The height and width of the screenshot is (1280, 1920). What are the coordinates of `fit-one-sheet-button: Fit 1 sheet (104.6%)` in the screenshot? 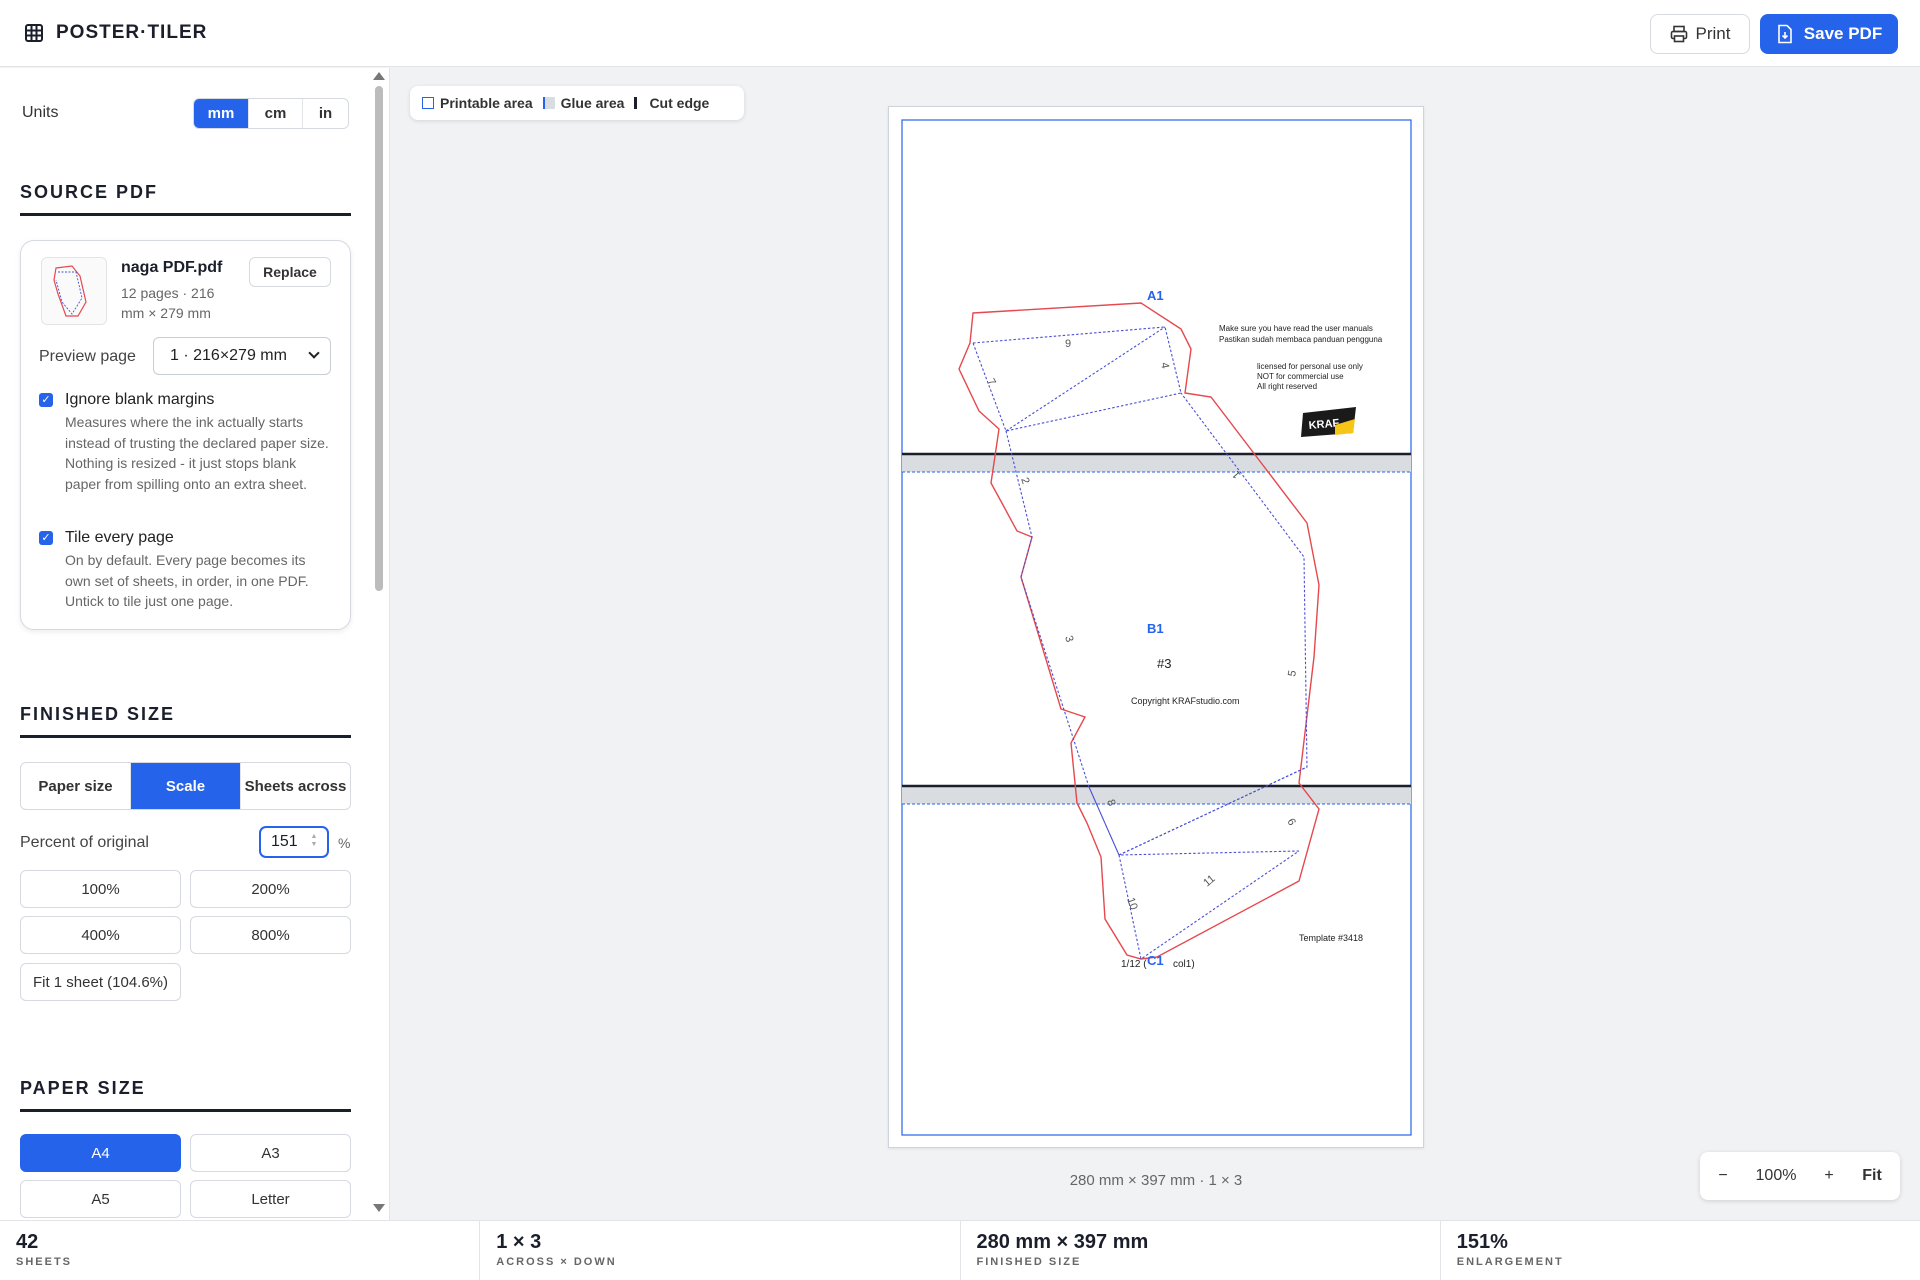 It's located at (100, 982).